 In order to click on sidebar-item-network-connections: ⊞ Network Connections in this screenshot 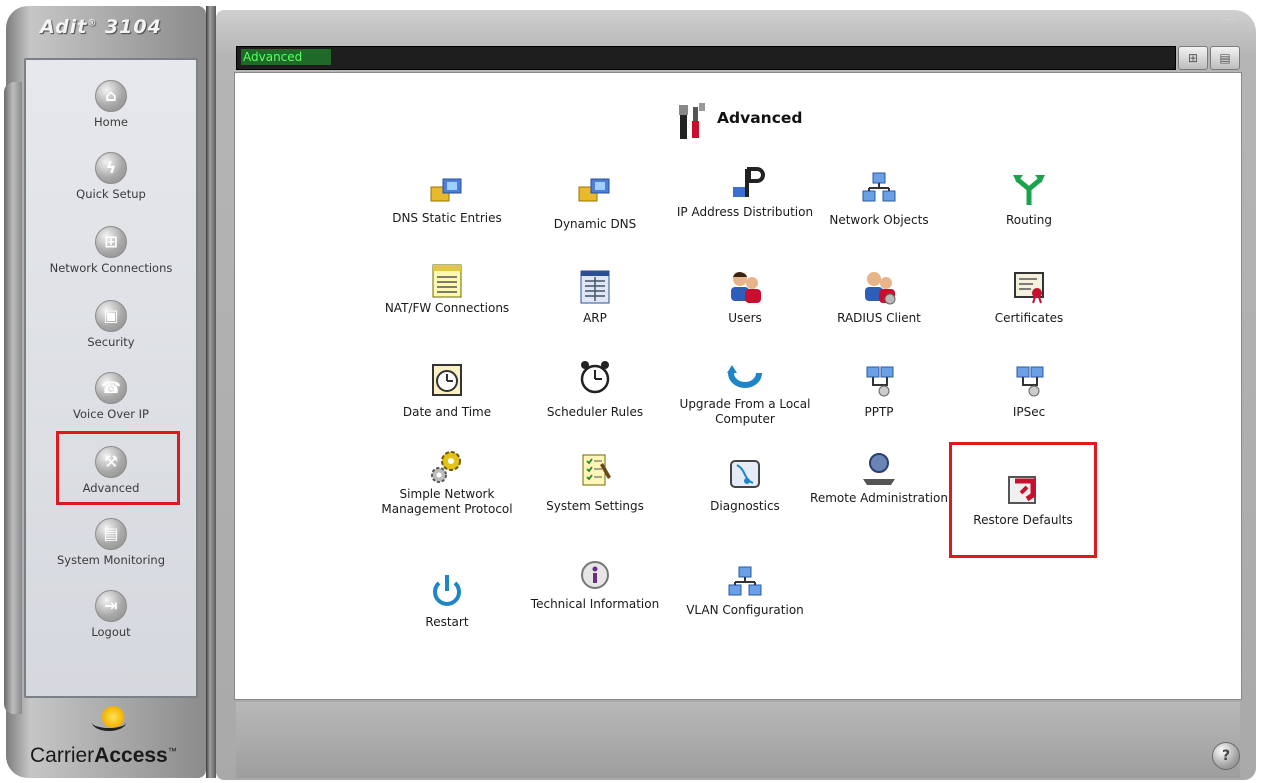, I will do `click(111, 250)`.